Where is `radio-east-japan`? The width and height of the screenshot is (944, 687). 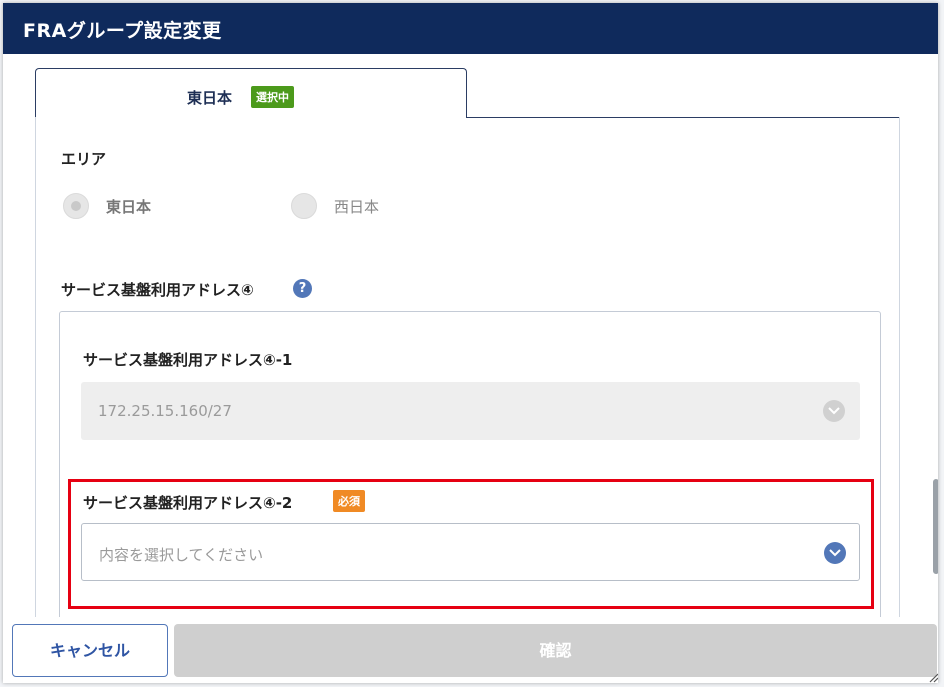
radio-east-japan is located at coordinates (76, 206).